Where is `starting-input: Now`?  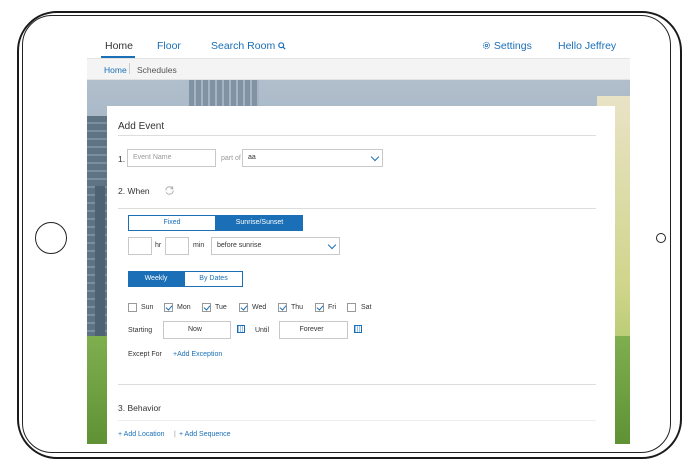
starting-input: Now is located at coordinates (197, 330).